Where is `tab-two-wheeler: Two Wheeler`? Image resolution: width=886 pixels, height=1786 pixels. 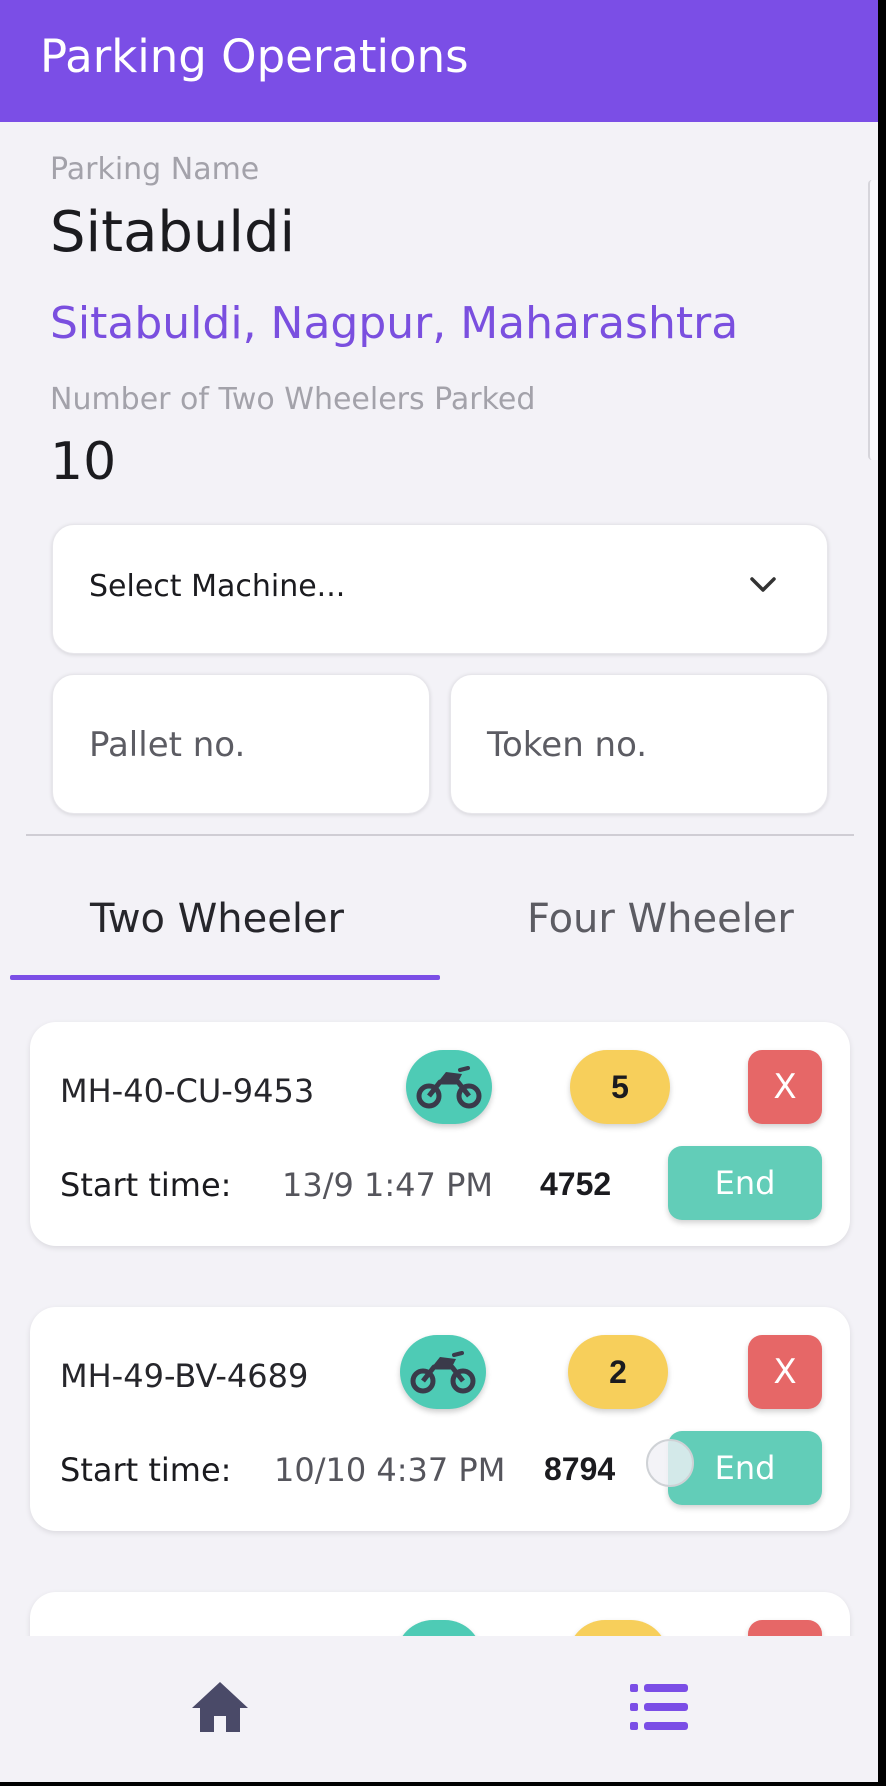 tab-two-wheeler: Two Wheeler is located at coordinates (217, 919).